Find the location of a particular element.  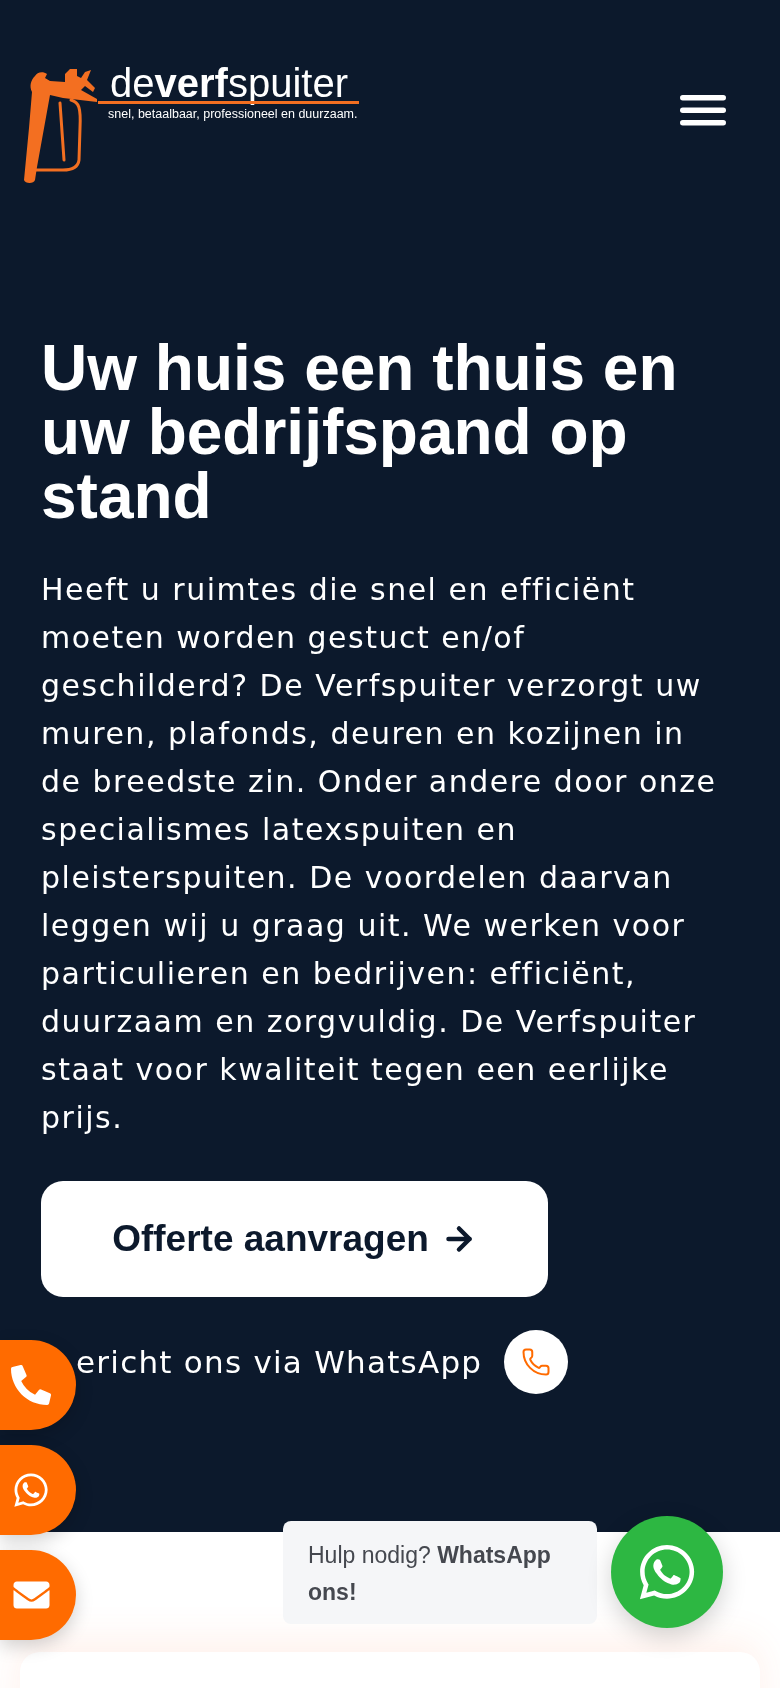

menu-icon is located at coordinates (703, 110).